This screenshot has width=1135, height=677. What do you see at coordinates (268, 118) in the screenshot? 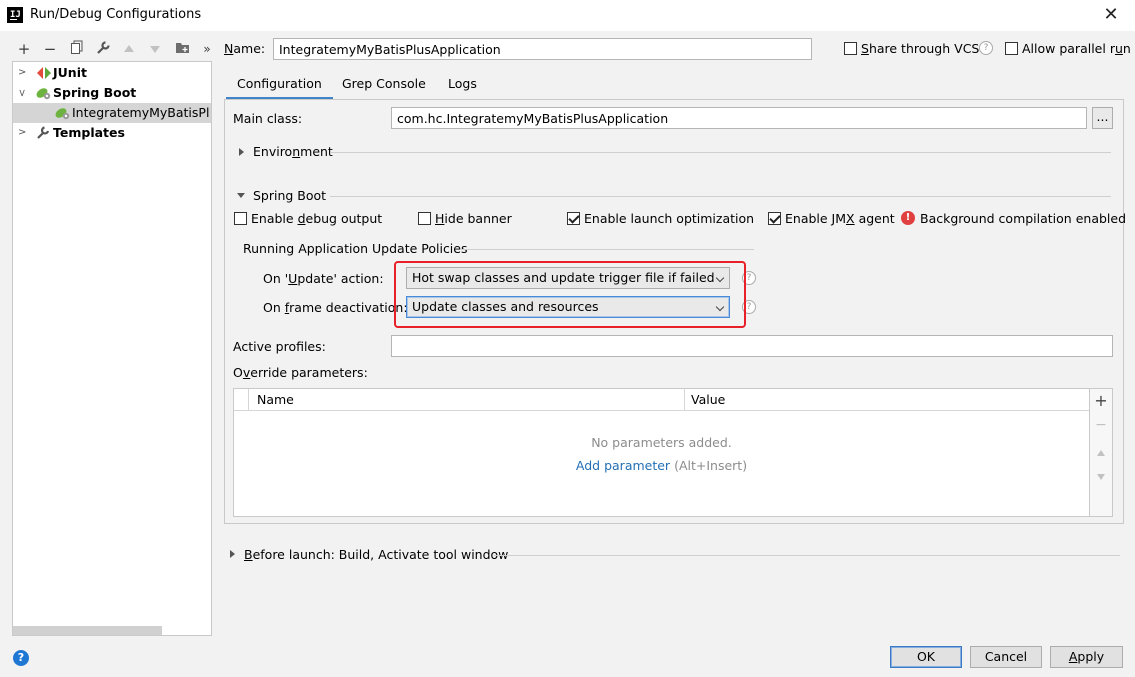
I see `main-class-label: Main class:` at bounding box center [268, 118].